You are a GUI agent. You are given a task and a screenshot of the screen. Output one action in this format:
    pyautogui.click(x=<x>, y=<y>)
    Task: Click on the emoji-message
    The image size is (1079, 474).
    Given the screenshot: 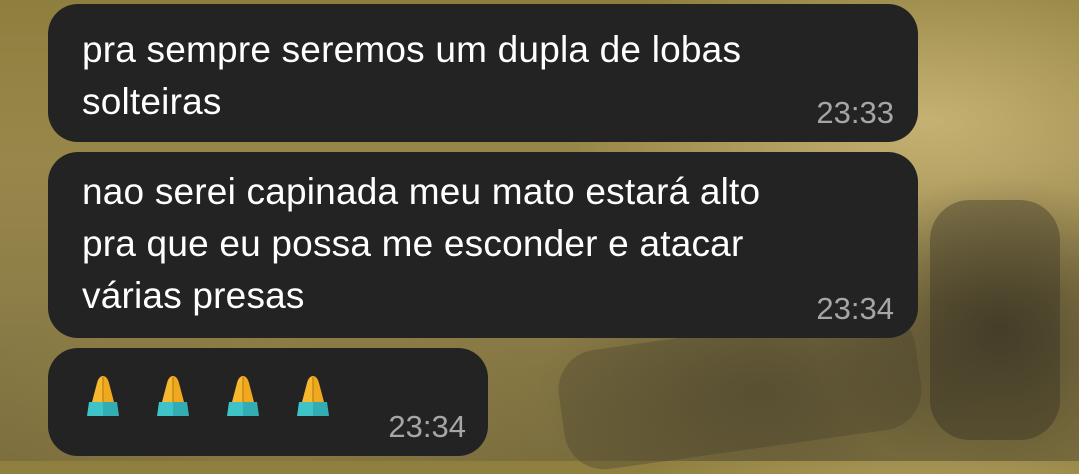 What is the action you would take?
    pyautogui.click(x=208, y=395)
    